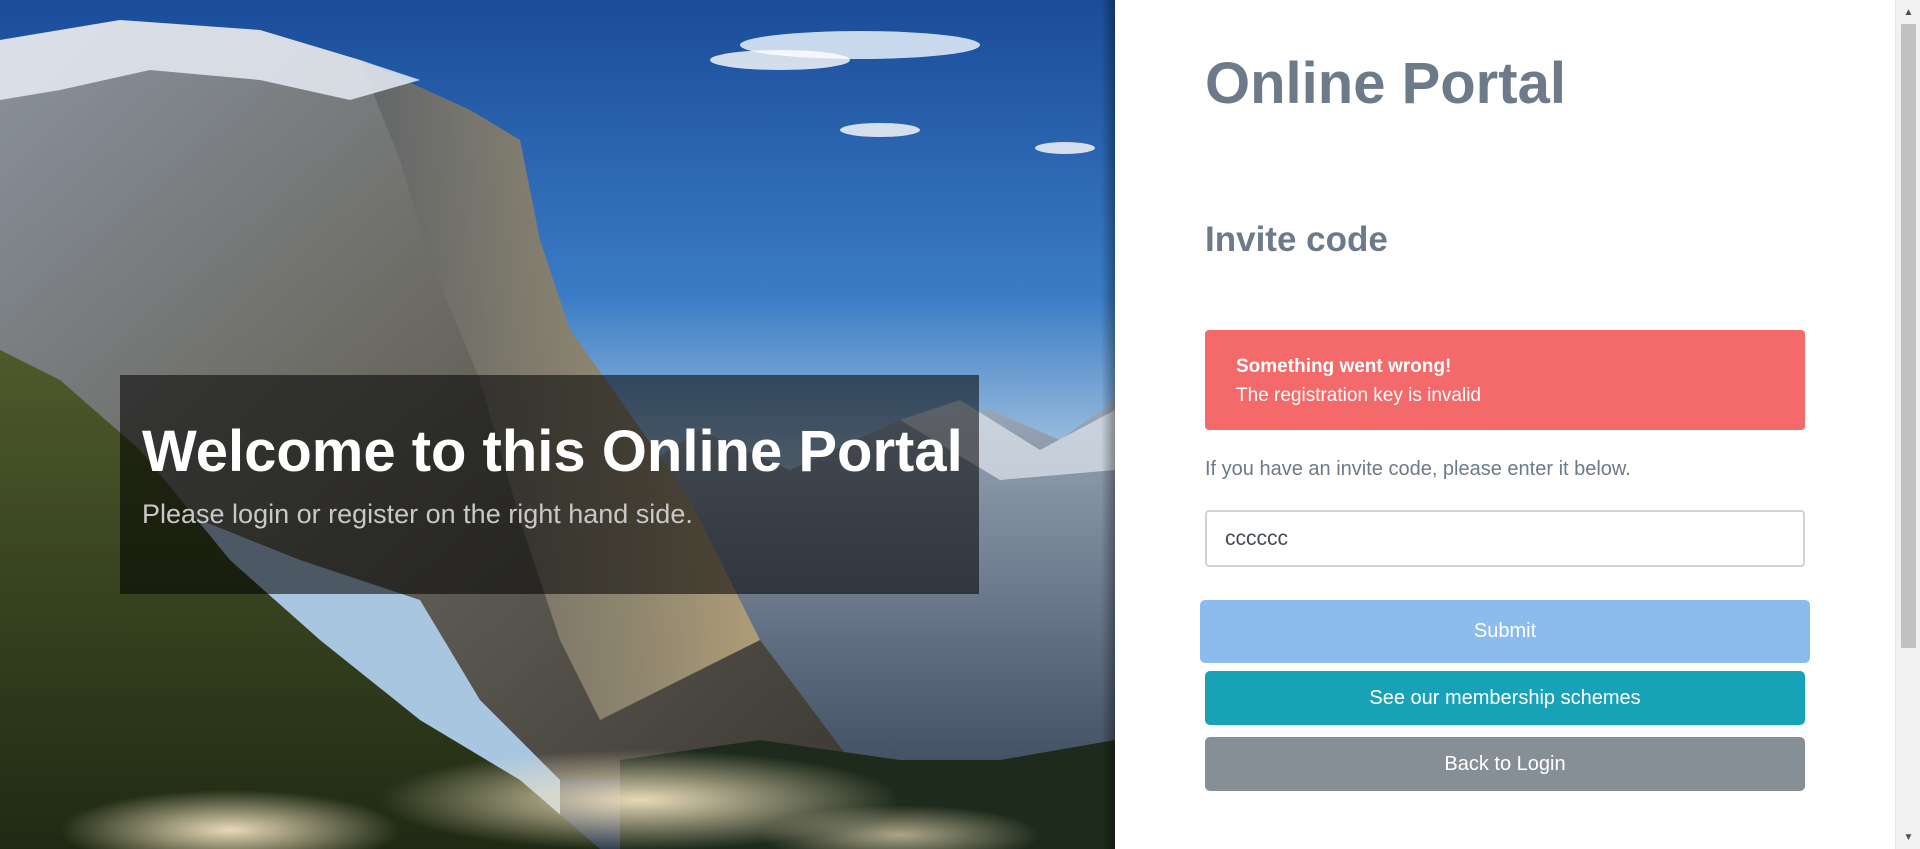 The image size is (1920, 849). I want to click on vertical-scrollbar: ▲ ▼, so click(1907, 424).